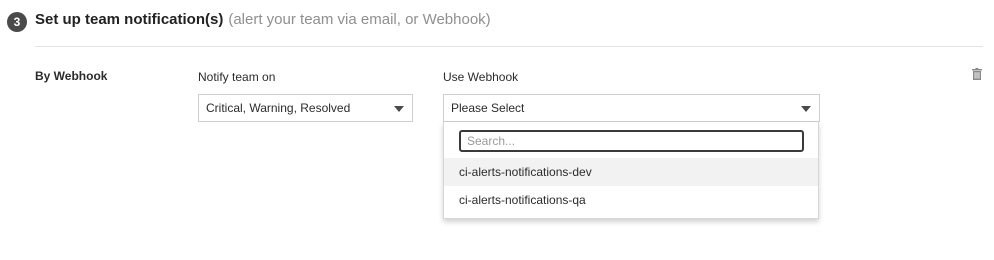  What do you see at coordinates (17, 22) in the screenshot?
I see `step-number-badge: 3` at bounding box center [17, 22].